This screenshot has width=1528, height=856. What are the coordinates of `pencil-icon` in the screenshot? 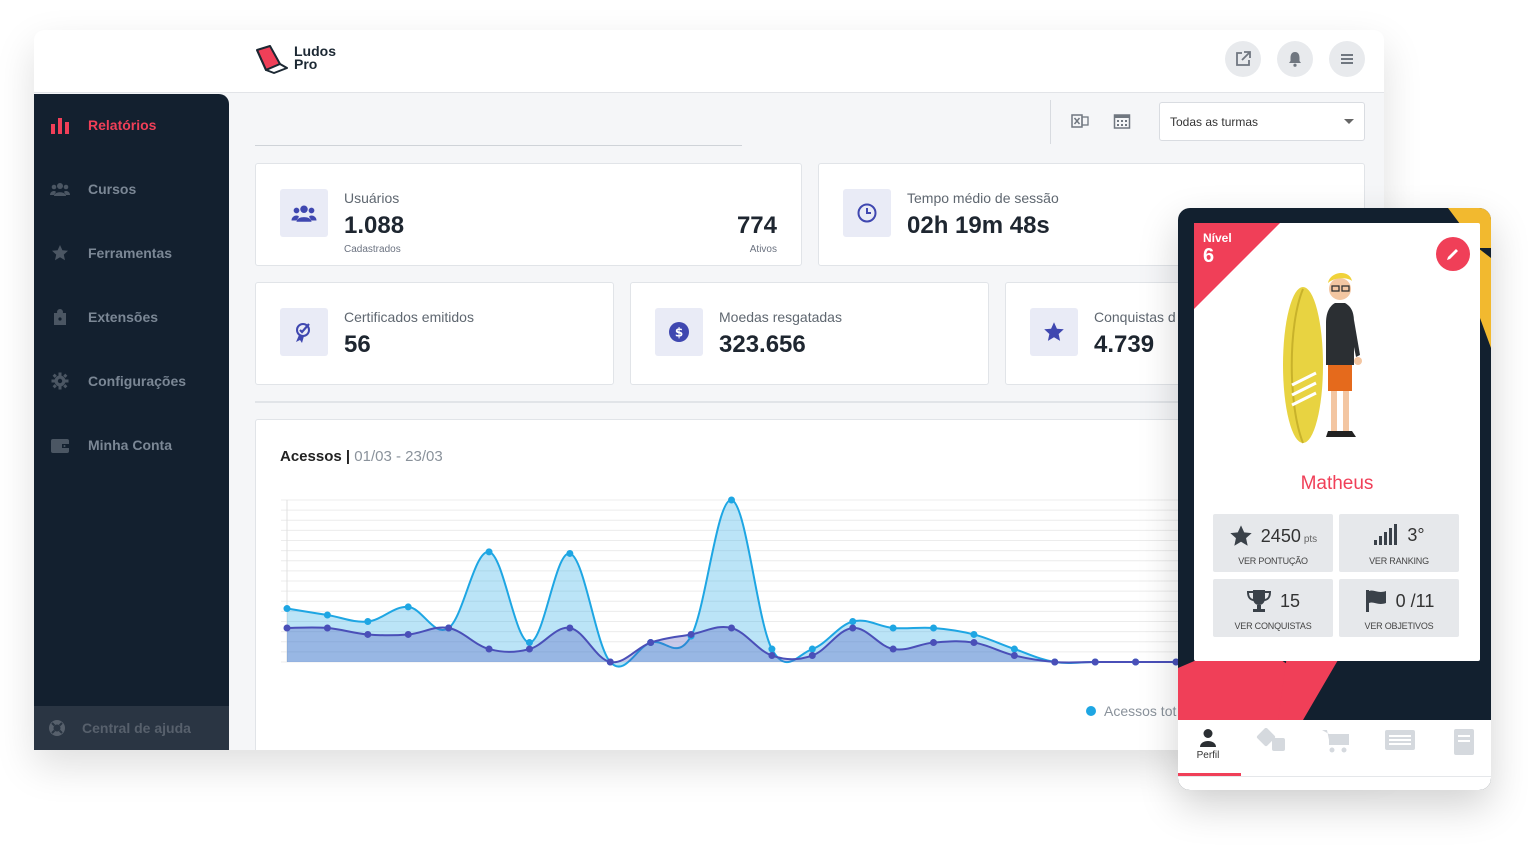 It's located at (1452, 254).